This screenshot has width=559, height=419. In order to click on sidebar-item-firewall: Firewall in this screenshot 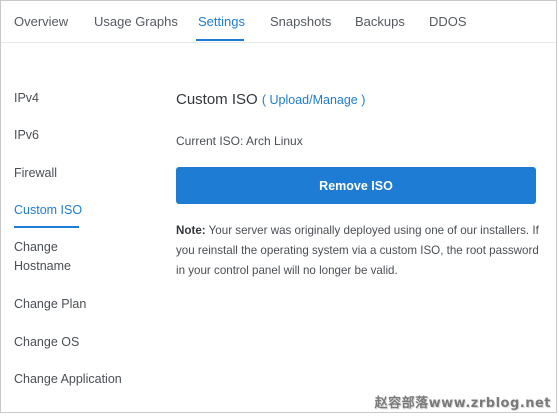, I will do `click(35, 173)`.